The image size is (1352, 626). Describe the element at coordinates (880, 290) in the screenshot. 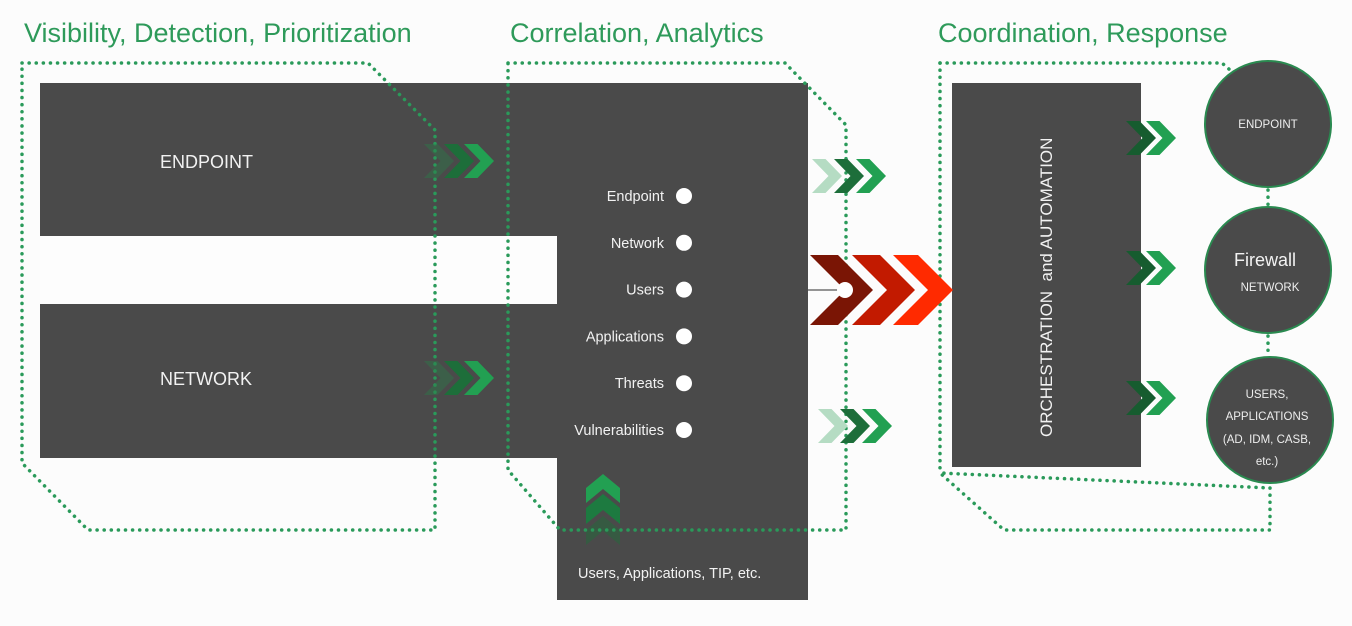

I see `red-triple-chevron-icon` at that location.